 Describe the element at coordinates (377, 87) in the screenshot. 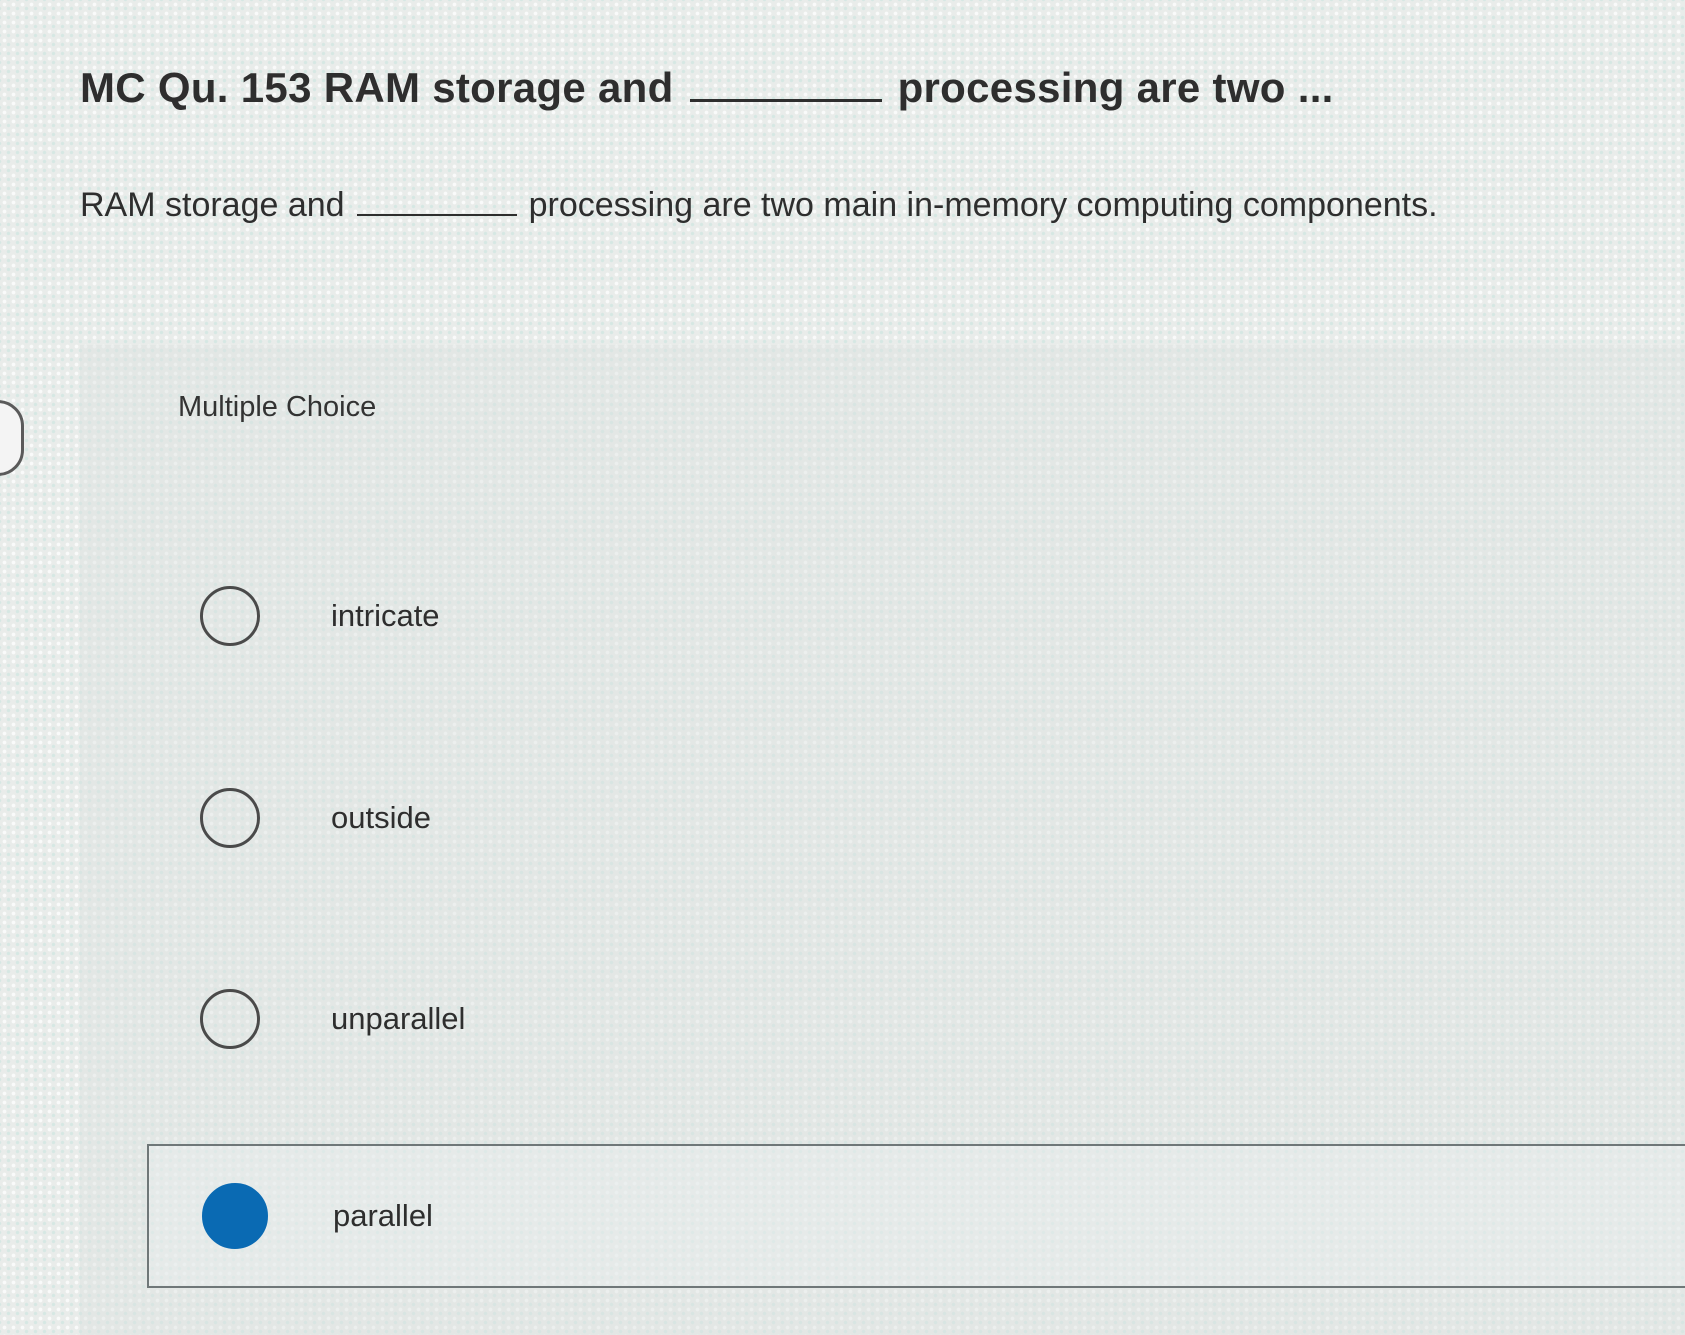

I see `title-prefix: MC Qu. 153 RAM storage and` at that location.